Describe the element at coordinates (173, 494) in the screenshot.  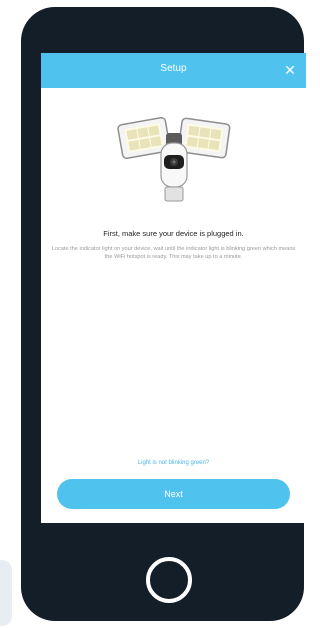
I see `next-button: Next` at that location.